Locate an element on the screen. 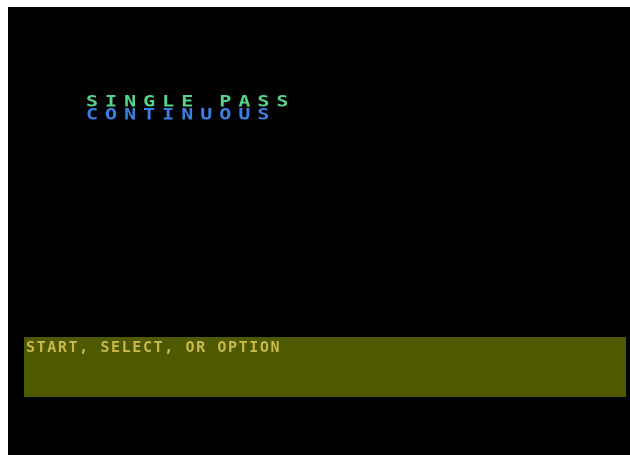 The height and width of the screenshot is (455, 630). menu-option-continuous: CONTINUOUS is located at coordinates (181, 114).